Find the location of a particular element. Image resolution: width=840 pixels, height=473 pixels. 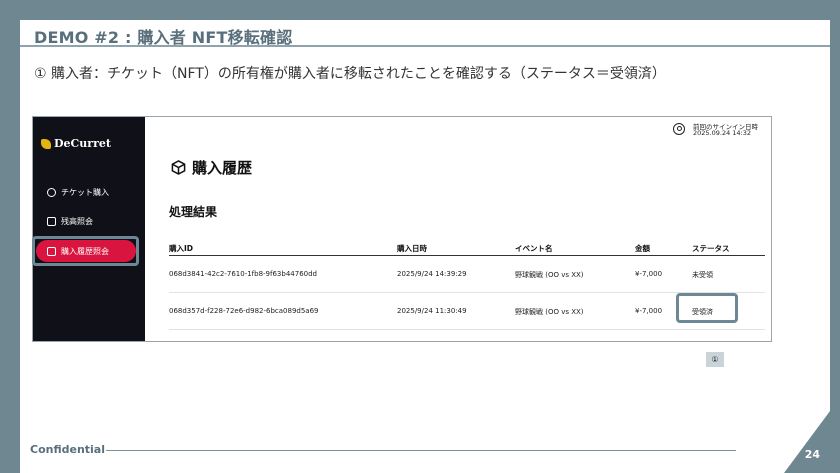

sidebar-item-ticket-purchase: チケット購入 is located at coordinates (78, 192).